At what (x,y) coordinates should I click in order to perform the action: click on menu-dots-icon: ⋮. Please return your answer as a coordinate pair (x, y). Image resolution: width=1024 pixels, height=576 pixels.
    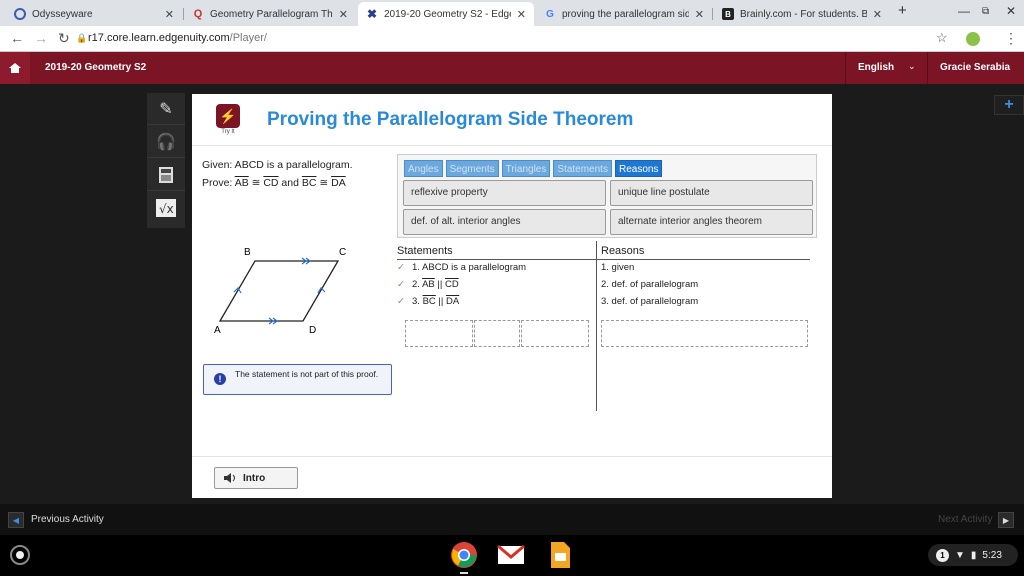
    Looking at the image, I should click on (1011, 38).